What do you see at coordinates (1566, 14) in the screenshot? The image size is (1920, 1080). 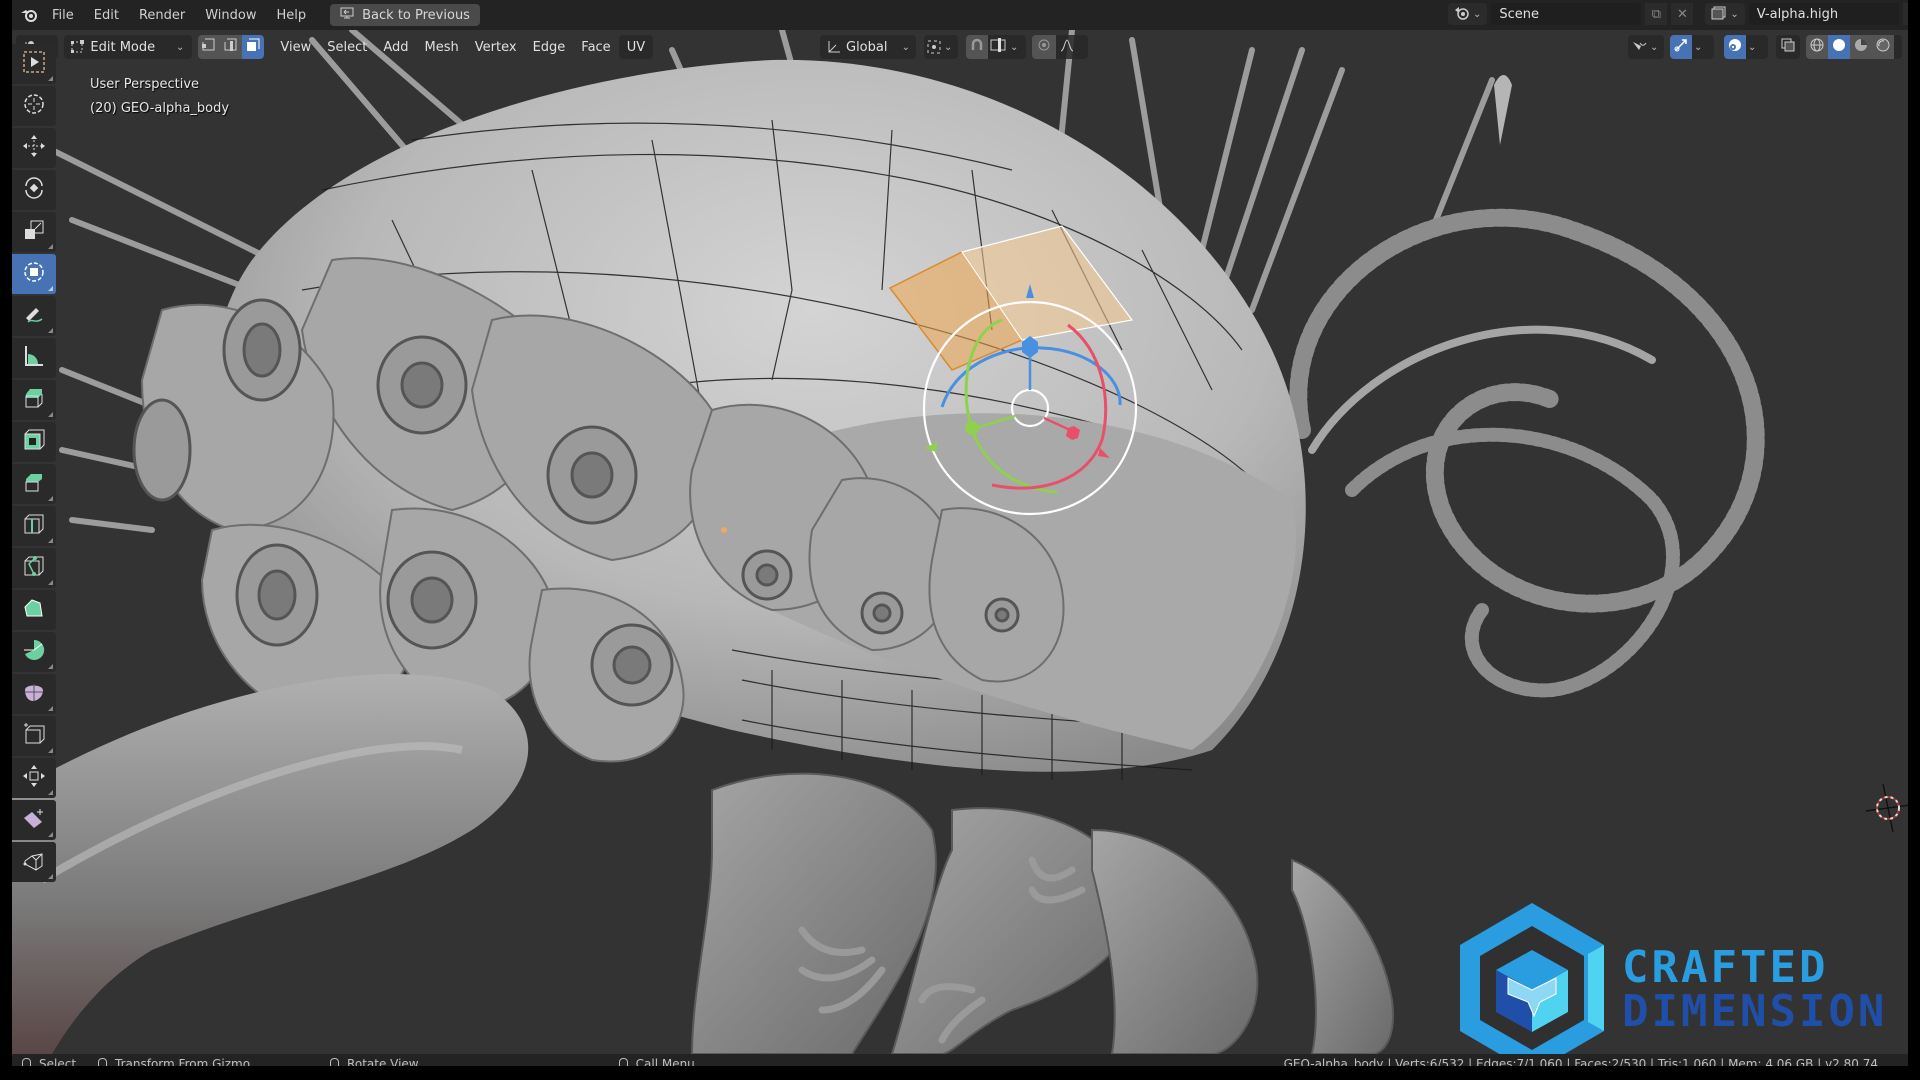 I see `scene-name-field: Scene` at bounding box center [1566, 14].